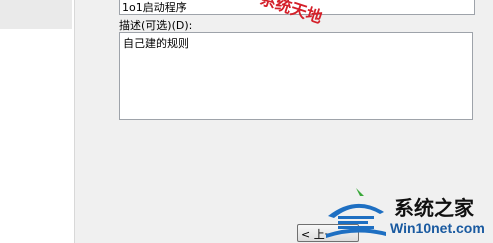 This screenshot has height=243, width=493. Describe the element at coordinates (154, 7) in the screenshot. I see `rule-name-value: 1o1启动程序` at that location.